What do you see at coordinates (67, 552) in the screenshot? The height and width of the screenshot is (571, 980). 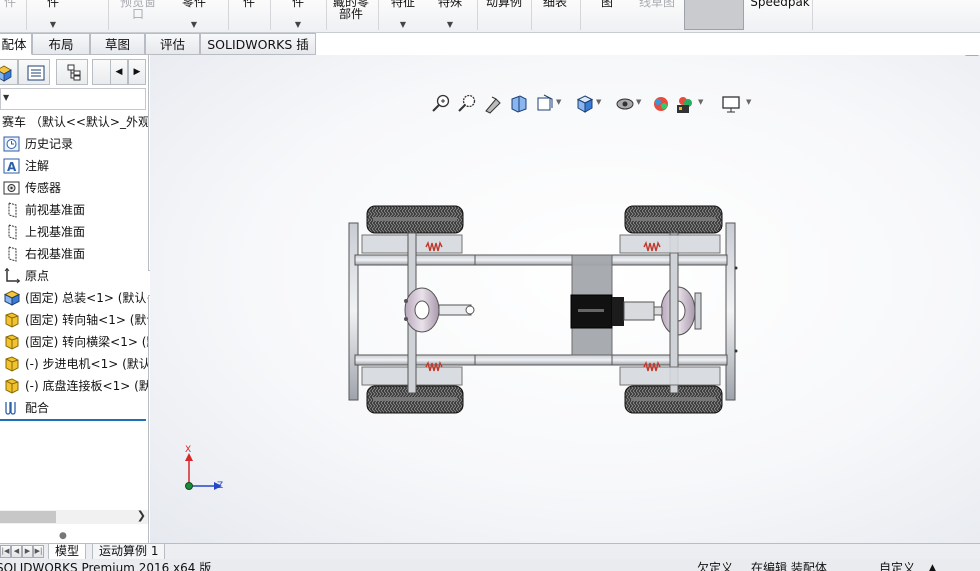 I see `tab-model: 模型` at bounding box center [67, 552].